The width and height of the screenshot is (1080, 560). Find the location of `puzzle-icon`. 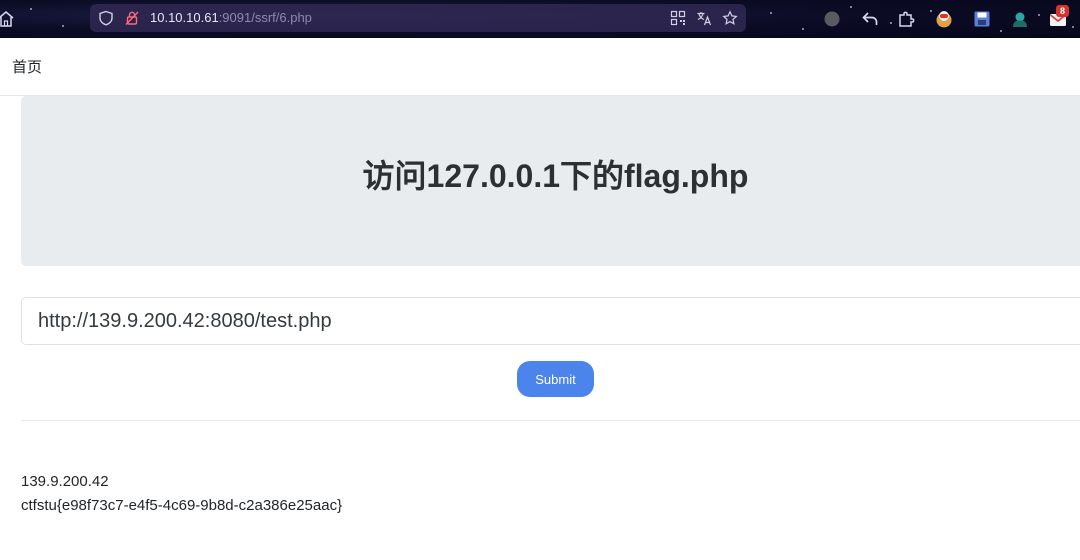

puzzle-icon is located at coordinates (906, 19).